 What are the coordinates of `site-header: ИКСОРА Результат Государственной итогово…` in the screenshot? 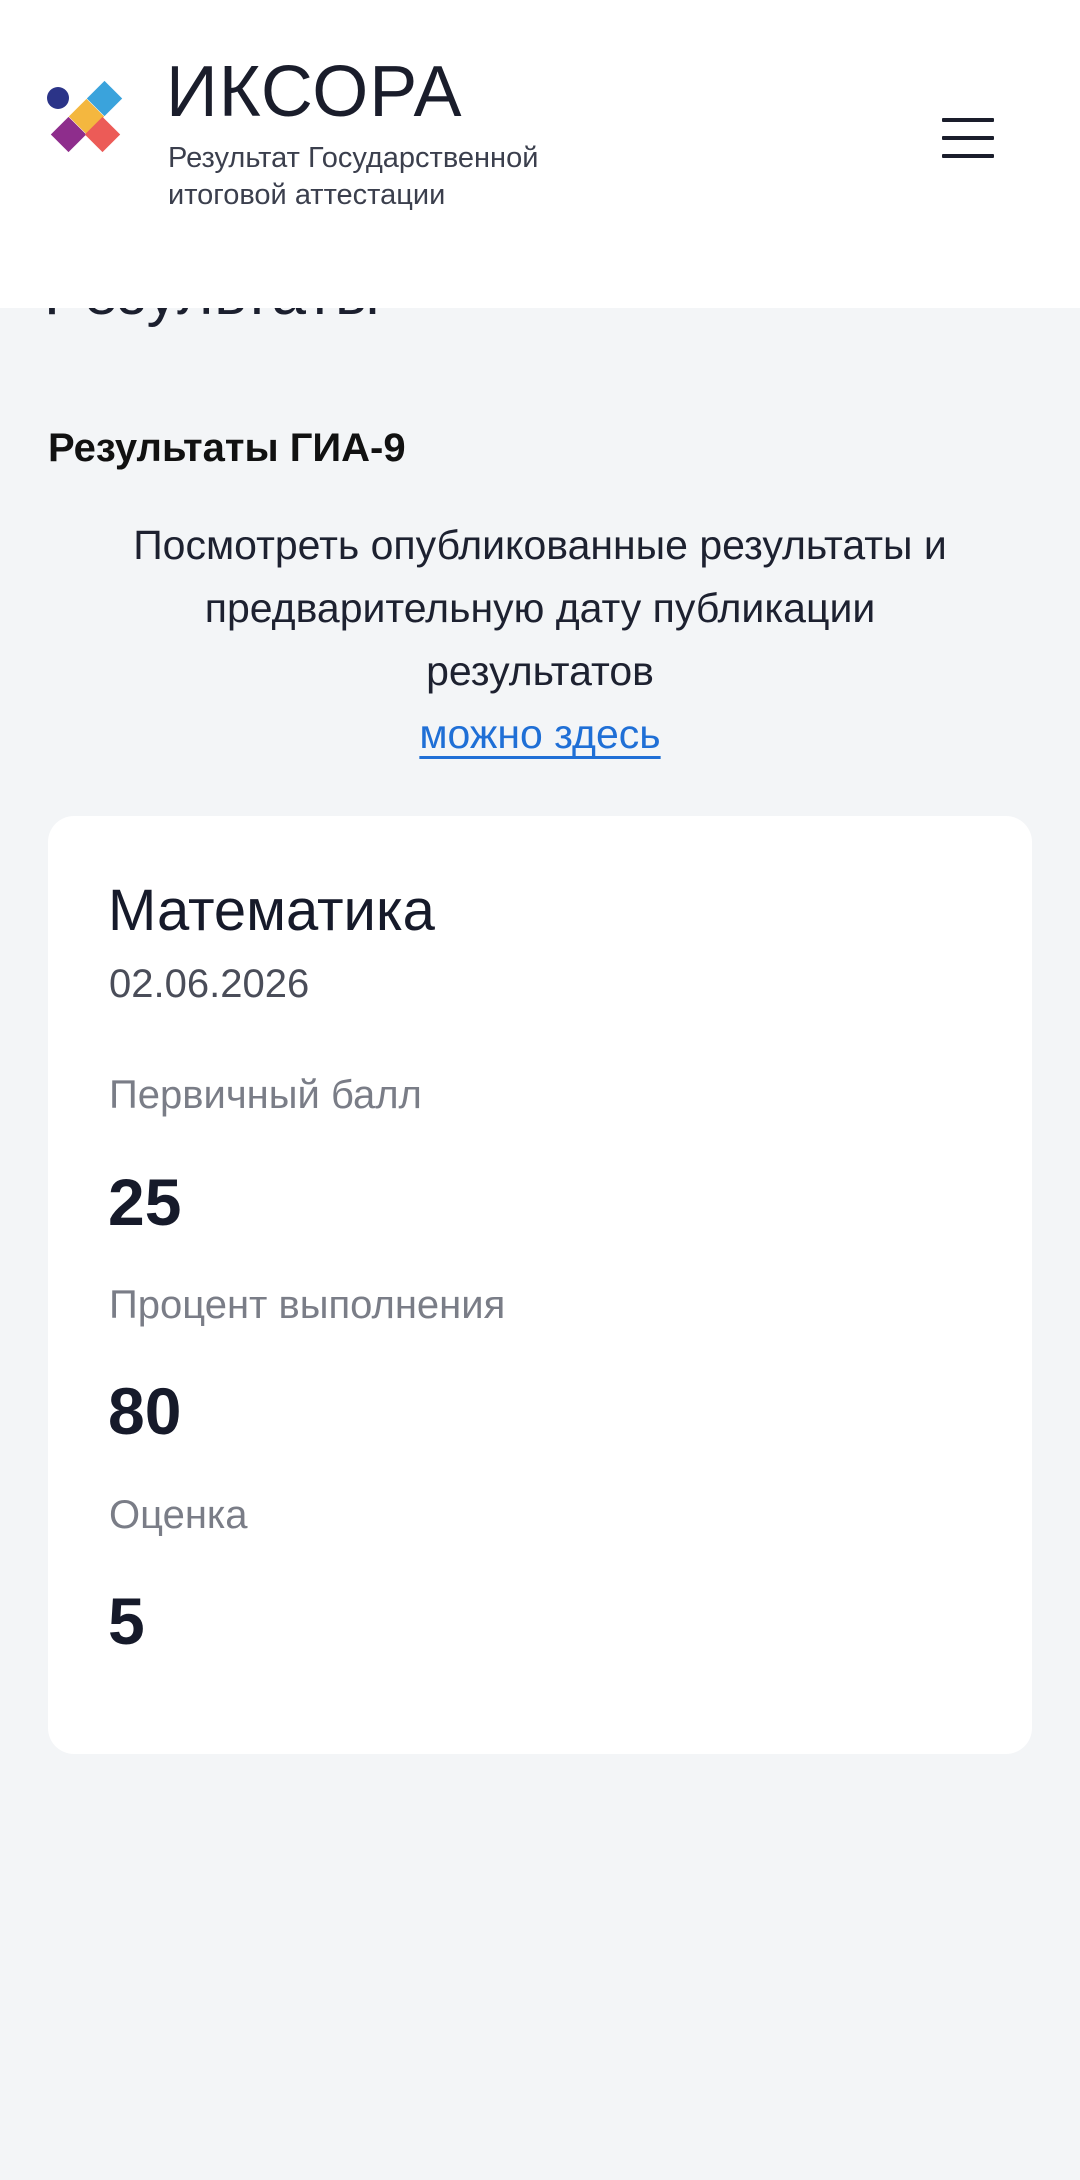 It's located at (540, 154).